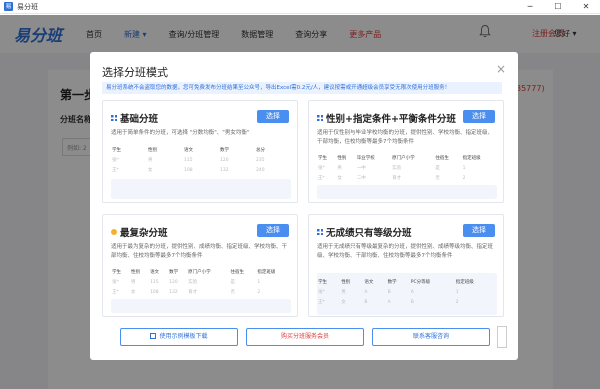 This screenshot has width=600, height=389. What do you see at coordinates (300, 7) in the screenshot?
I see `window-titlebar: 易 易分班 ─ ☐ ✕` at bounding box center [300, 7].